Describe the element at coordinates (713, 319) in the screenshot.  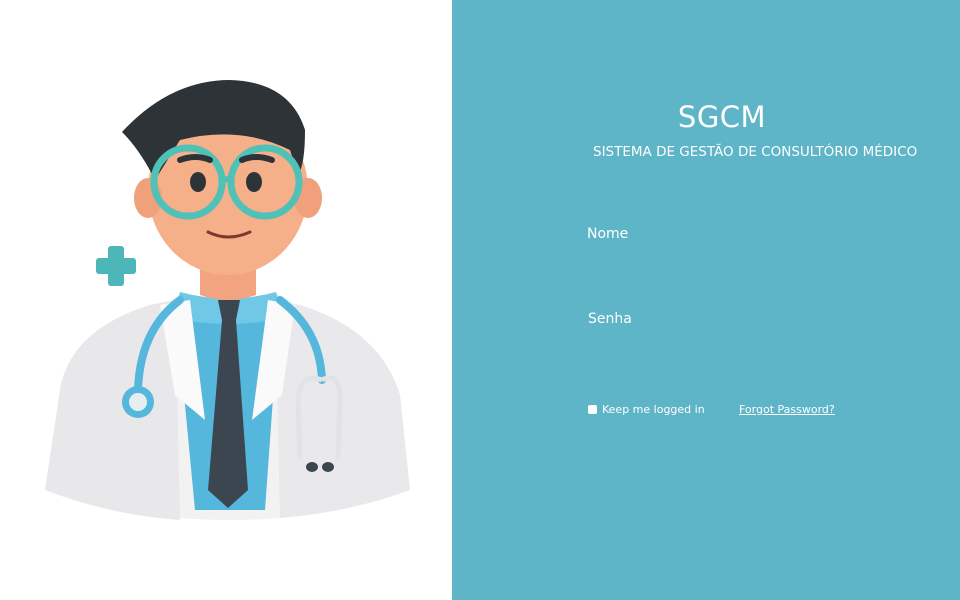
I see `password-input` at that location.